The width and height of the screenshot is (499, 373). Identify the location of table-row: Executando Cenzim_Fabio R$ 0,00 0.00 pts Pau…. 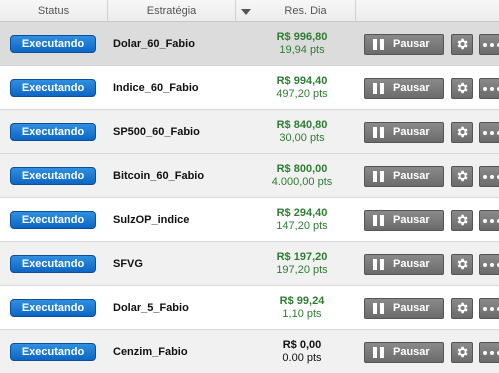
(249, 351).